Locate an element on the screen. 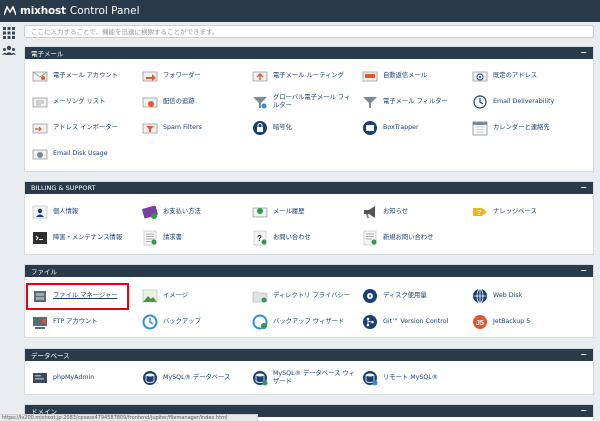 The image size is (600, 421). item-spam-filters: Spam Filters is located at coordinates (195, 128).